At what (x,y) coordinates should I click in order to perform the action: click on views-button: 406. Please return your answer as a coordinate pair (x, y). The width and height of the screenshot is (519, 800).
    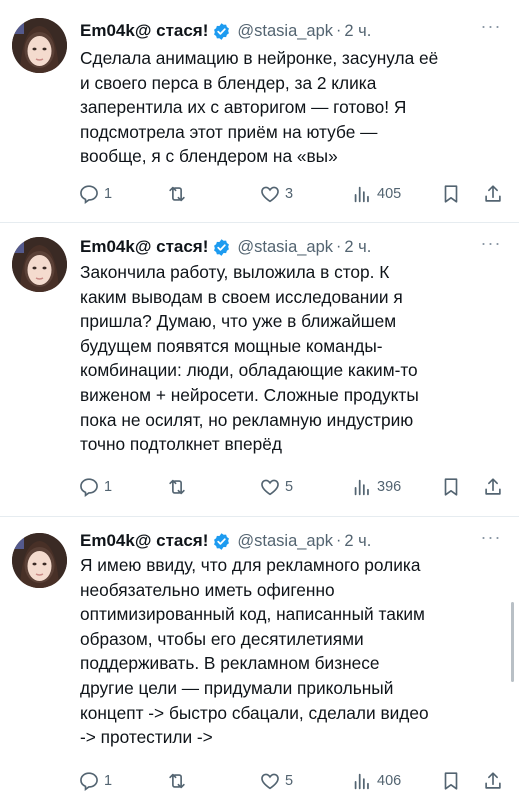
    Looking at the image, I should click on (376, 781).